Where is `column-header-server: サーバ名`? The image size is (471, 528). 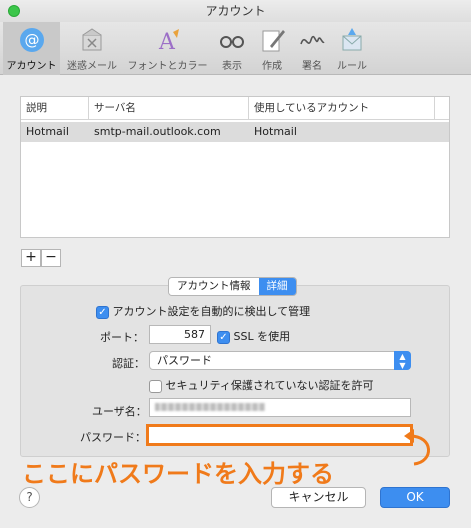 column-header-server: サーバ名 is located at coordinates (169, 108).